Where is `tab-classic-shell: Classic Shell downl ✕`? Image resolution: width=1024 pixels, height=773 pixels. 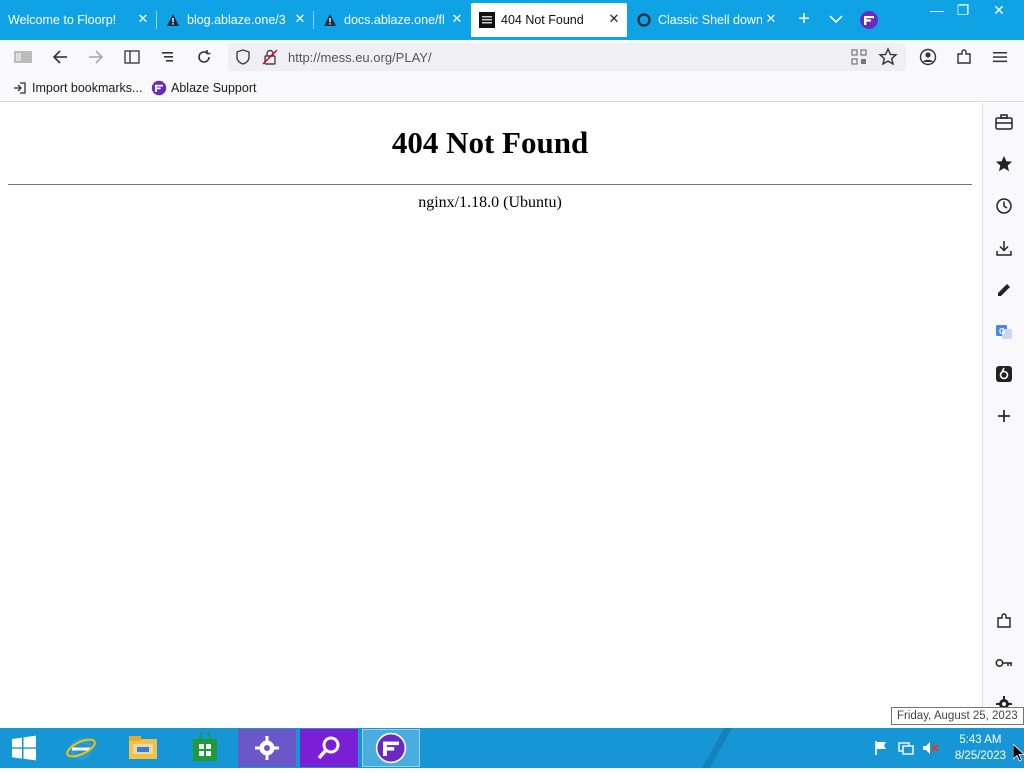 tab-classic-shell: Classic Shell downl ✕ is located at coordinates (706, 20).